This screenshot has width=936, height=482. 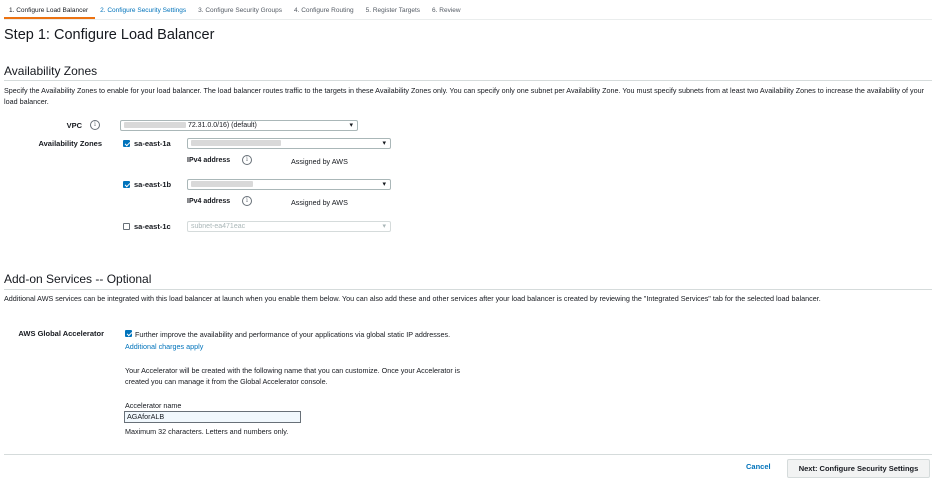 I want to click on vpc-label: VPC, so click(x=74, y=125).